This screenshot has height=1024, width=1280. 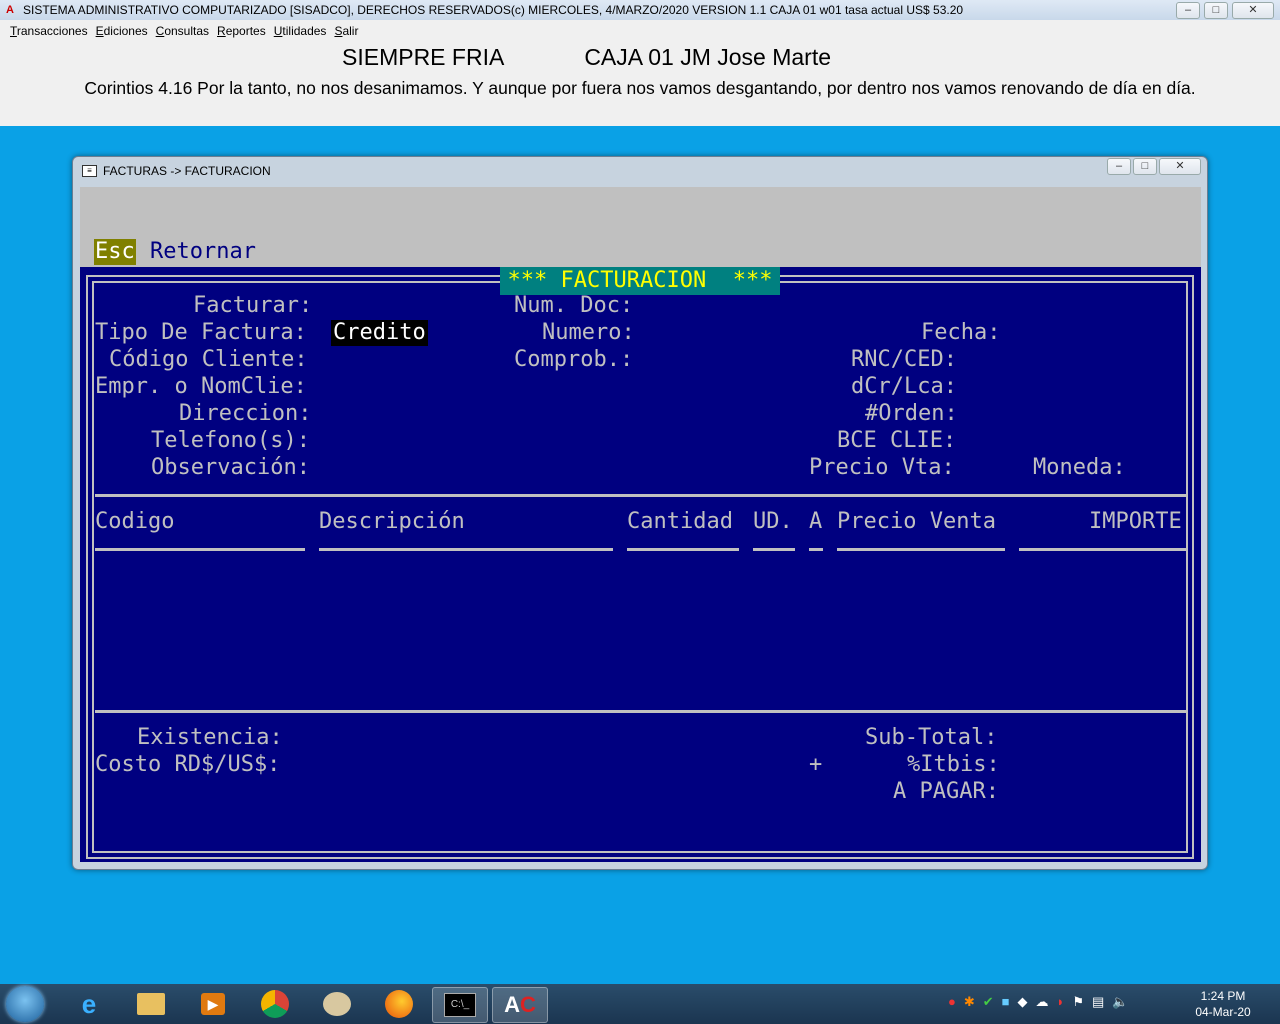 What do you see at coordinates (466, 549) in the screenshot?
I see `underline-descripcion` at bounding box center [466, 549].